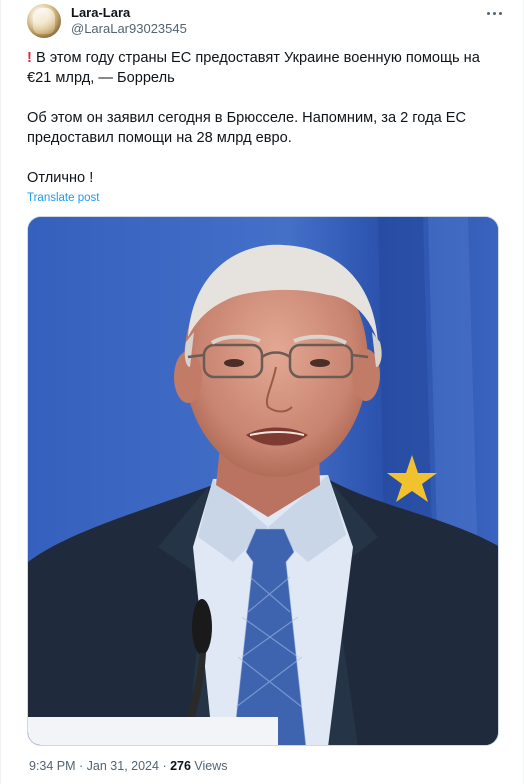 The width and height of the screenshot is (524, 784). I want to click on author-names: Lara-Lara @LaraLar93023545, so click(129, 21).